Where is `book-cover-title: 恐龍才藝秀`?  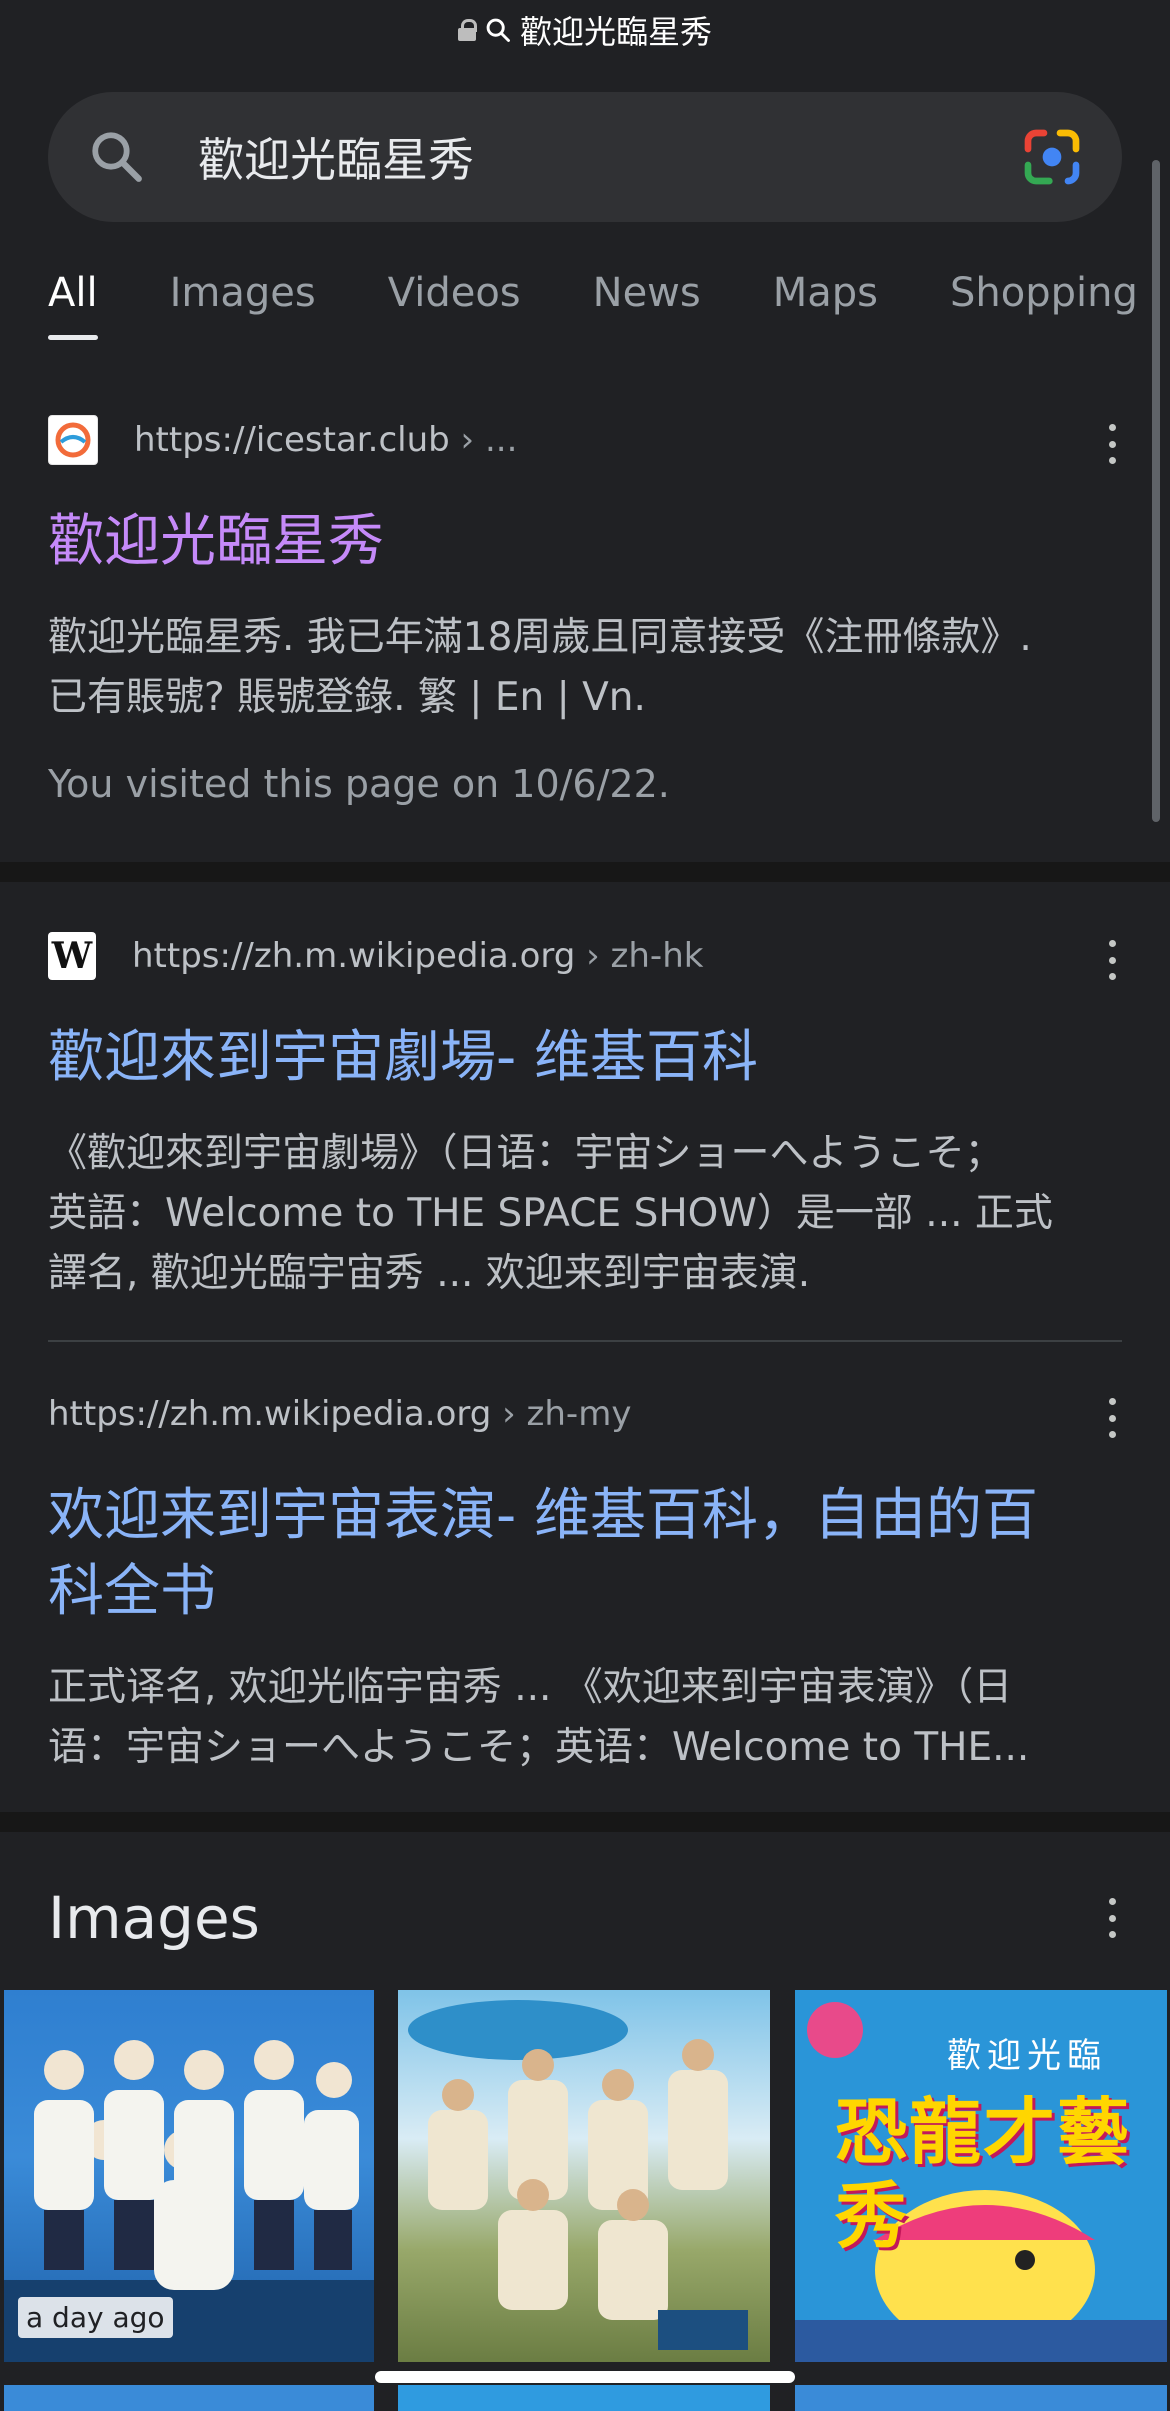 book-cover-title: 恐龍才藝秀 is located at coordinates (983, 2174).